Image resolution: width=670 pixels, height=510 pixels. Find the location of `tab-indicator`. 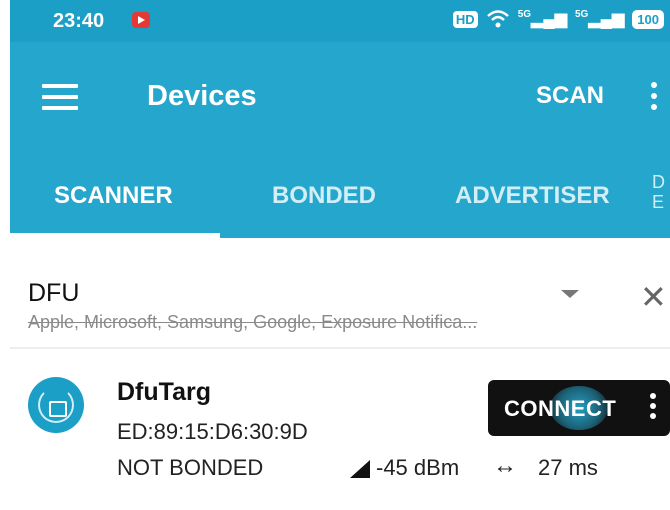

tab-indicator is located at coordinates (115, 235).